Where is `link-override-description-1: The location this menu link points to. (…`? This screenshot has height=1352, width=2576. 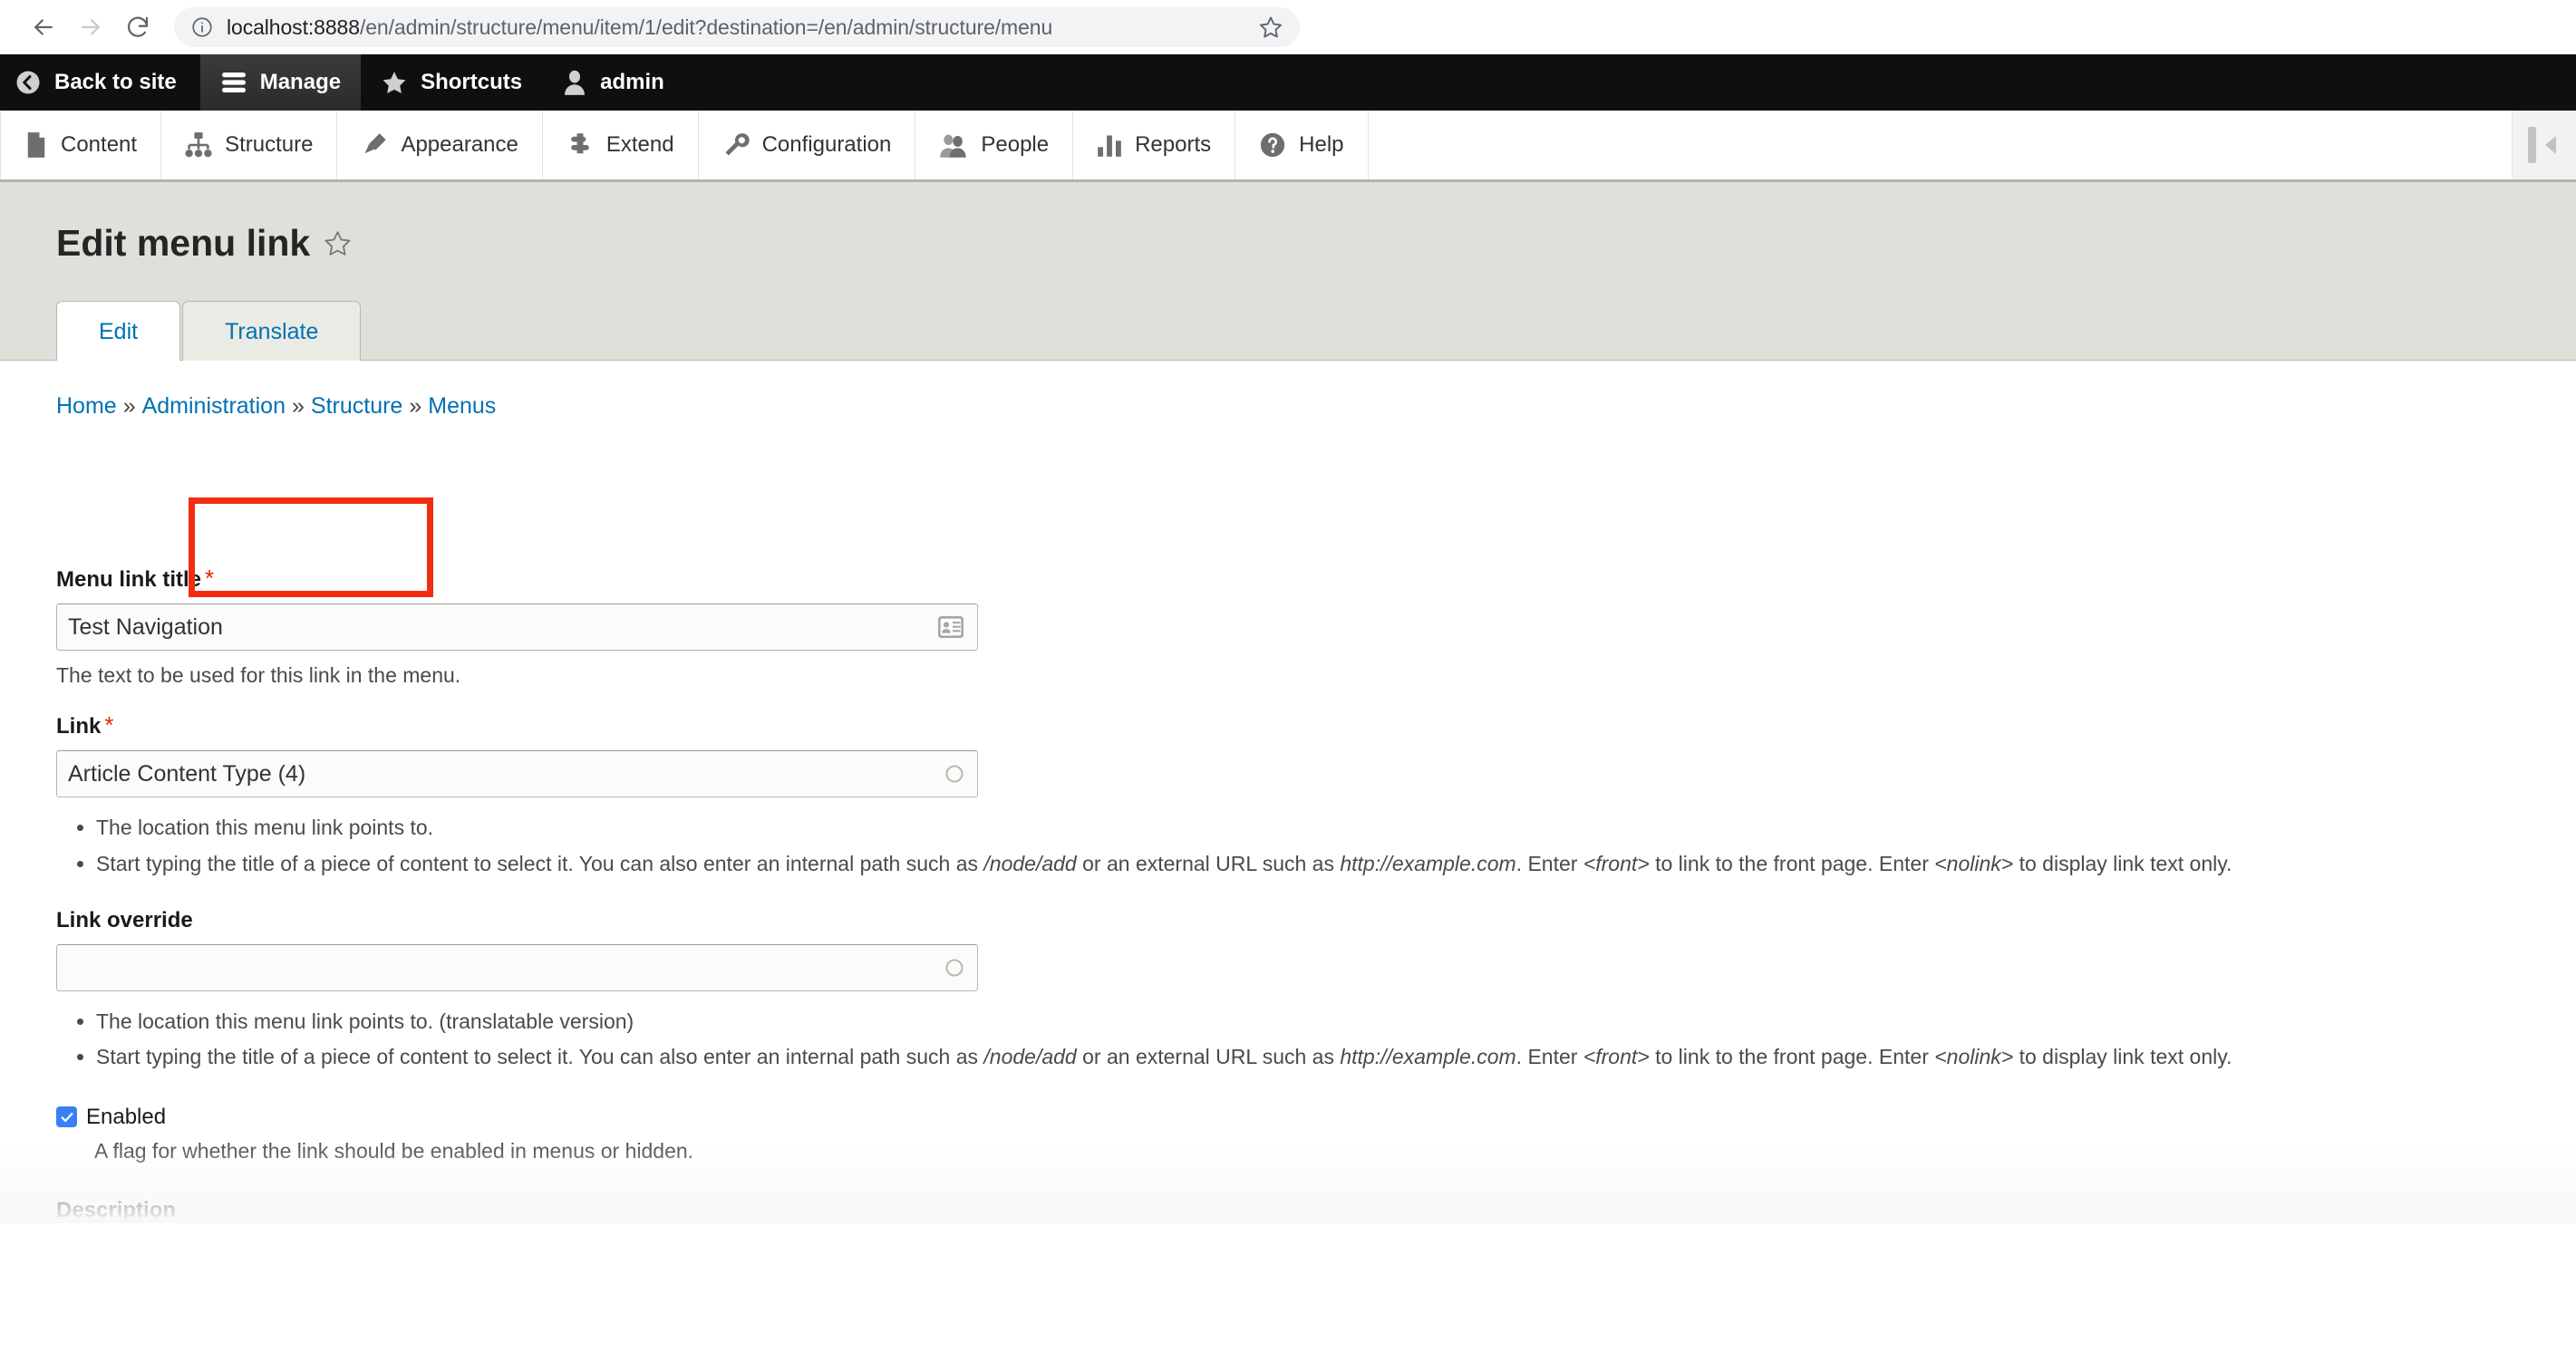 link-override-description-1: The location this menu link points to. (… is located at coordinates (1336, 1022).